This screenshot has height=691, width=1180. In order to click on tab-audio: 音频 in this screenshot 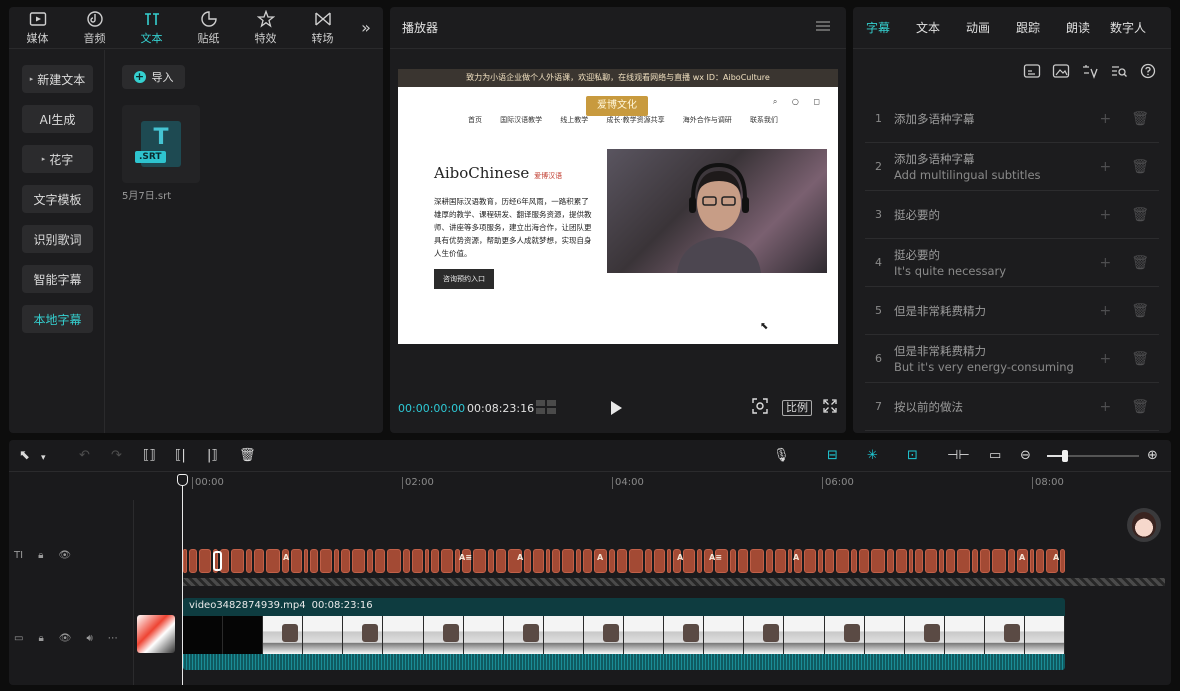, I will do `click(94, 27)`.